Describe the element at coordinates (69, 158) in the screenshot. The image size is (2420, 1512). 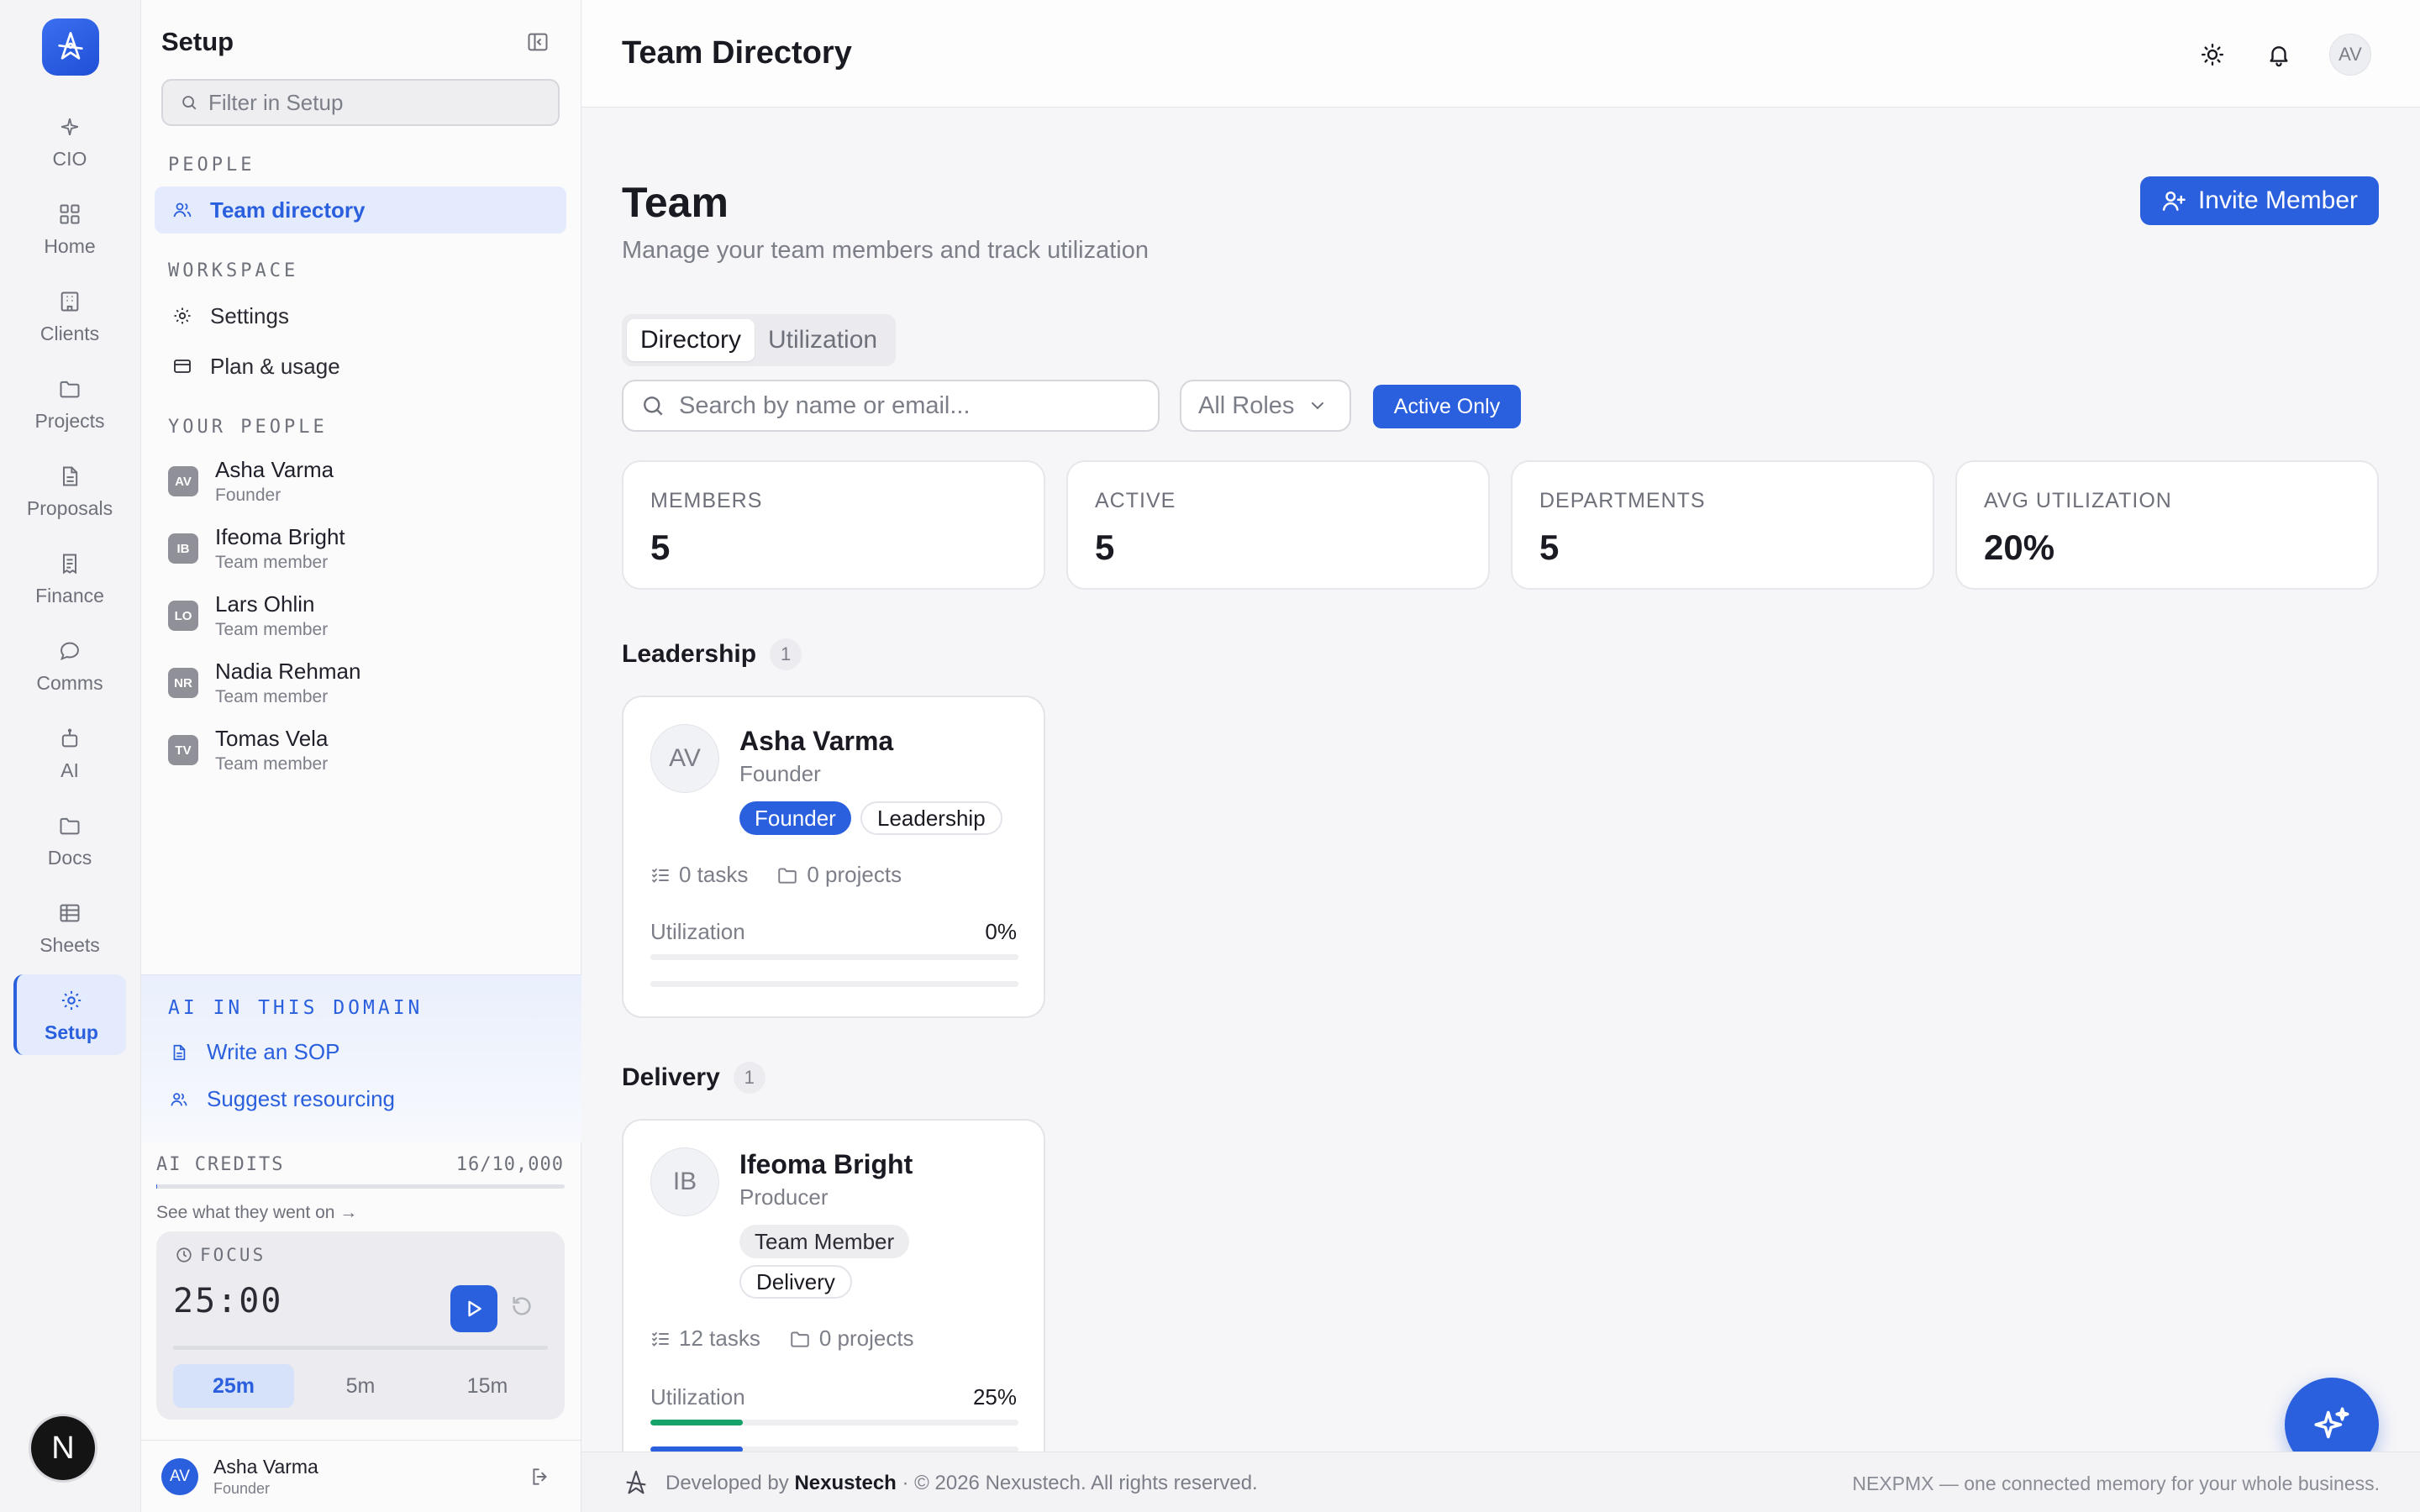
I see `rail-item-label: CIO` at that location.